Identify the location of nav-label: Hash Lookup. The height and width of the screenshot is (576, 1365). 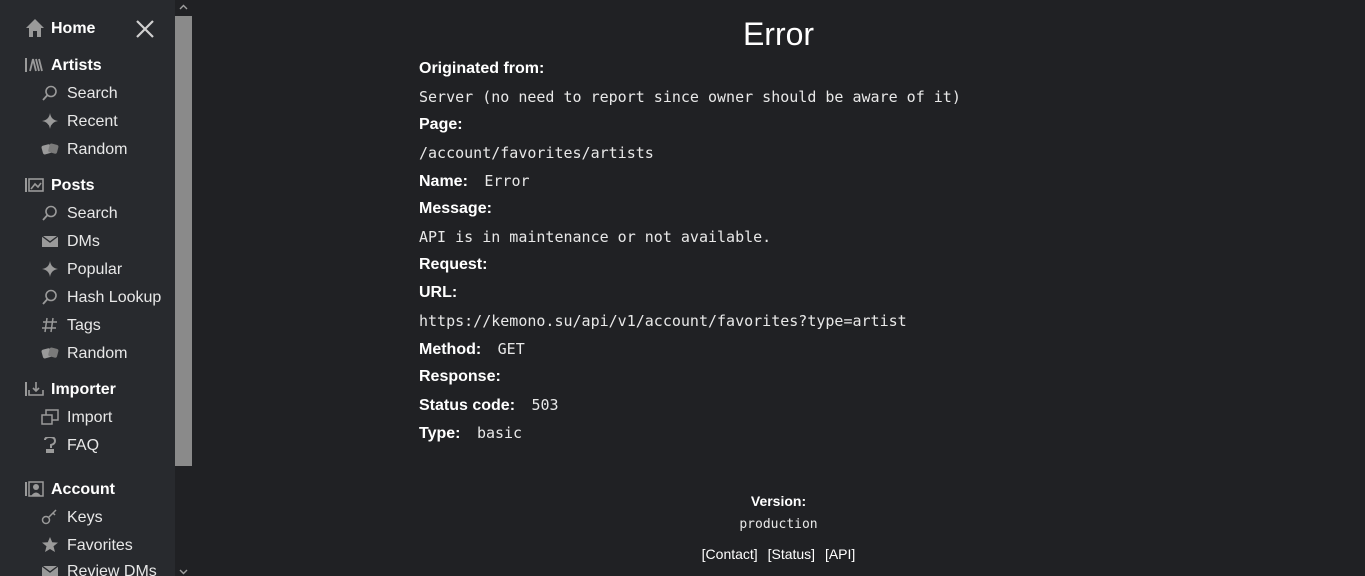
(114, 297).